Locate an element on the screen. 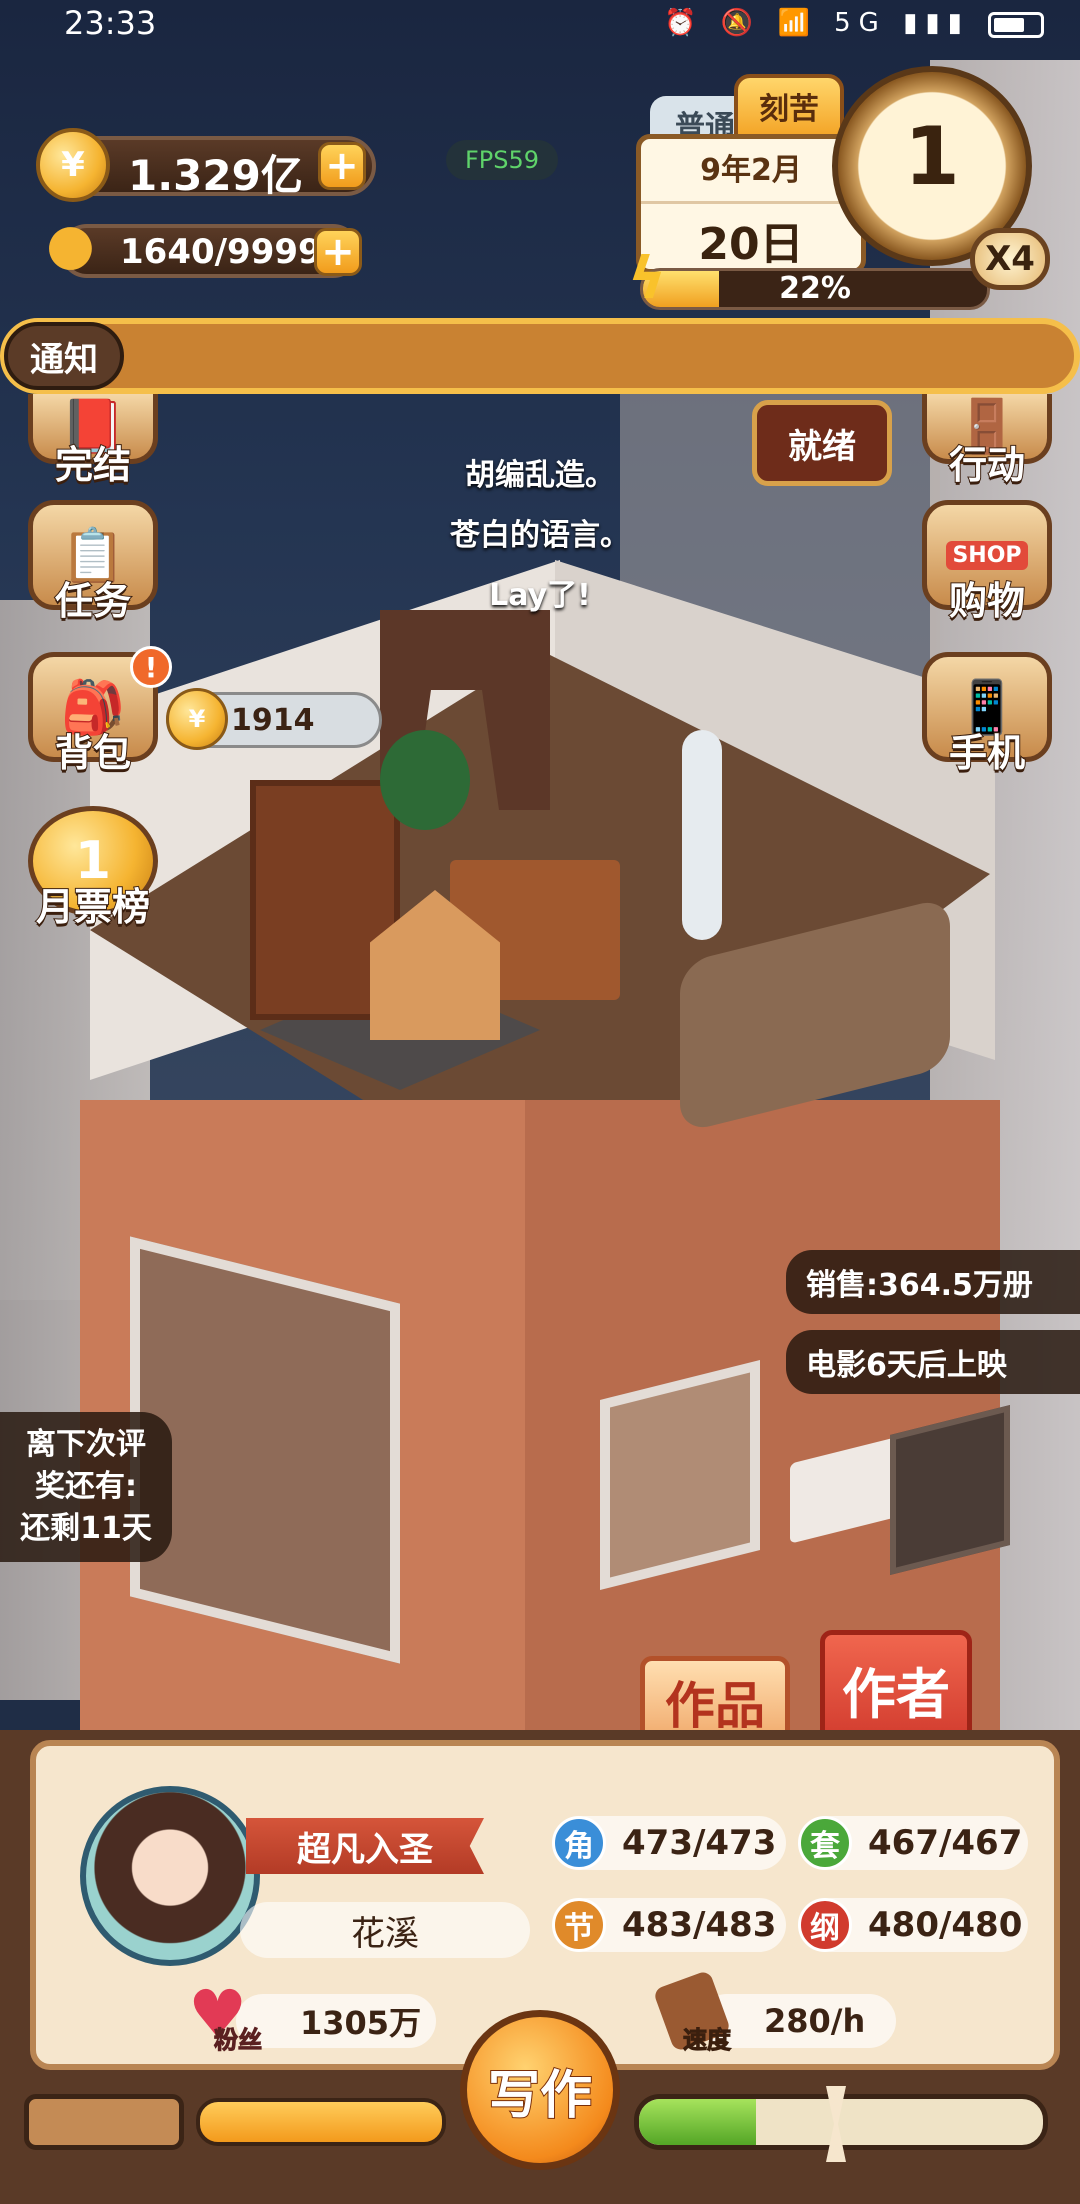 This screenshot has width=1080, height=2204. fans-display: 1305万 is located at coordinates (336, 2021).